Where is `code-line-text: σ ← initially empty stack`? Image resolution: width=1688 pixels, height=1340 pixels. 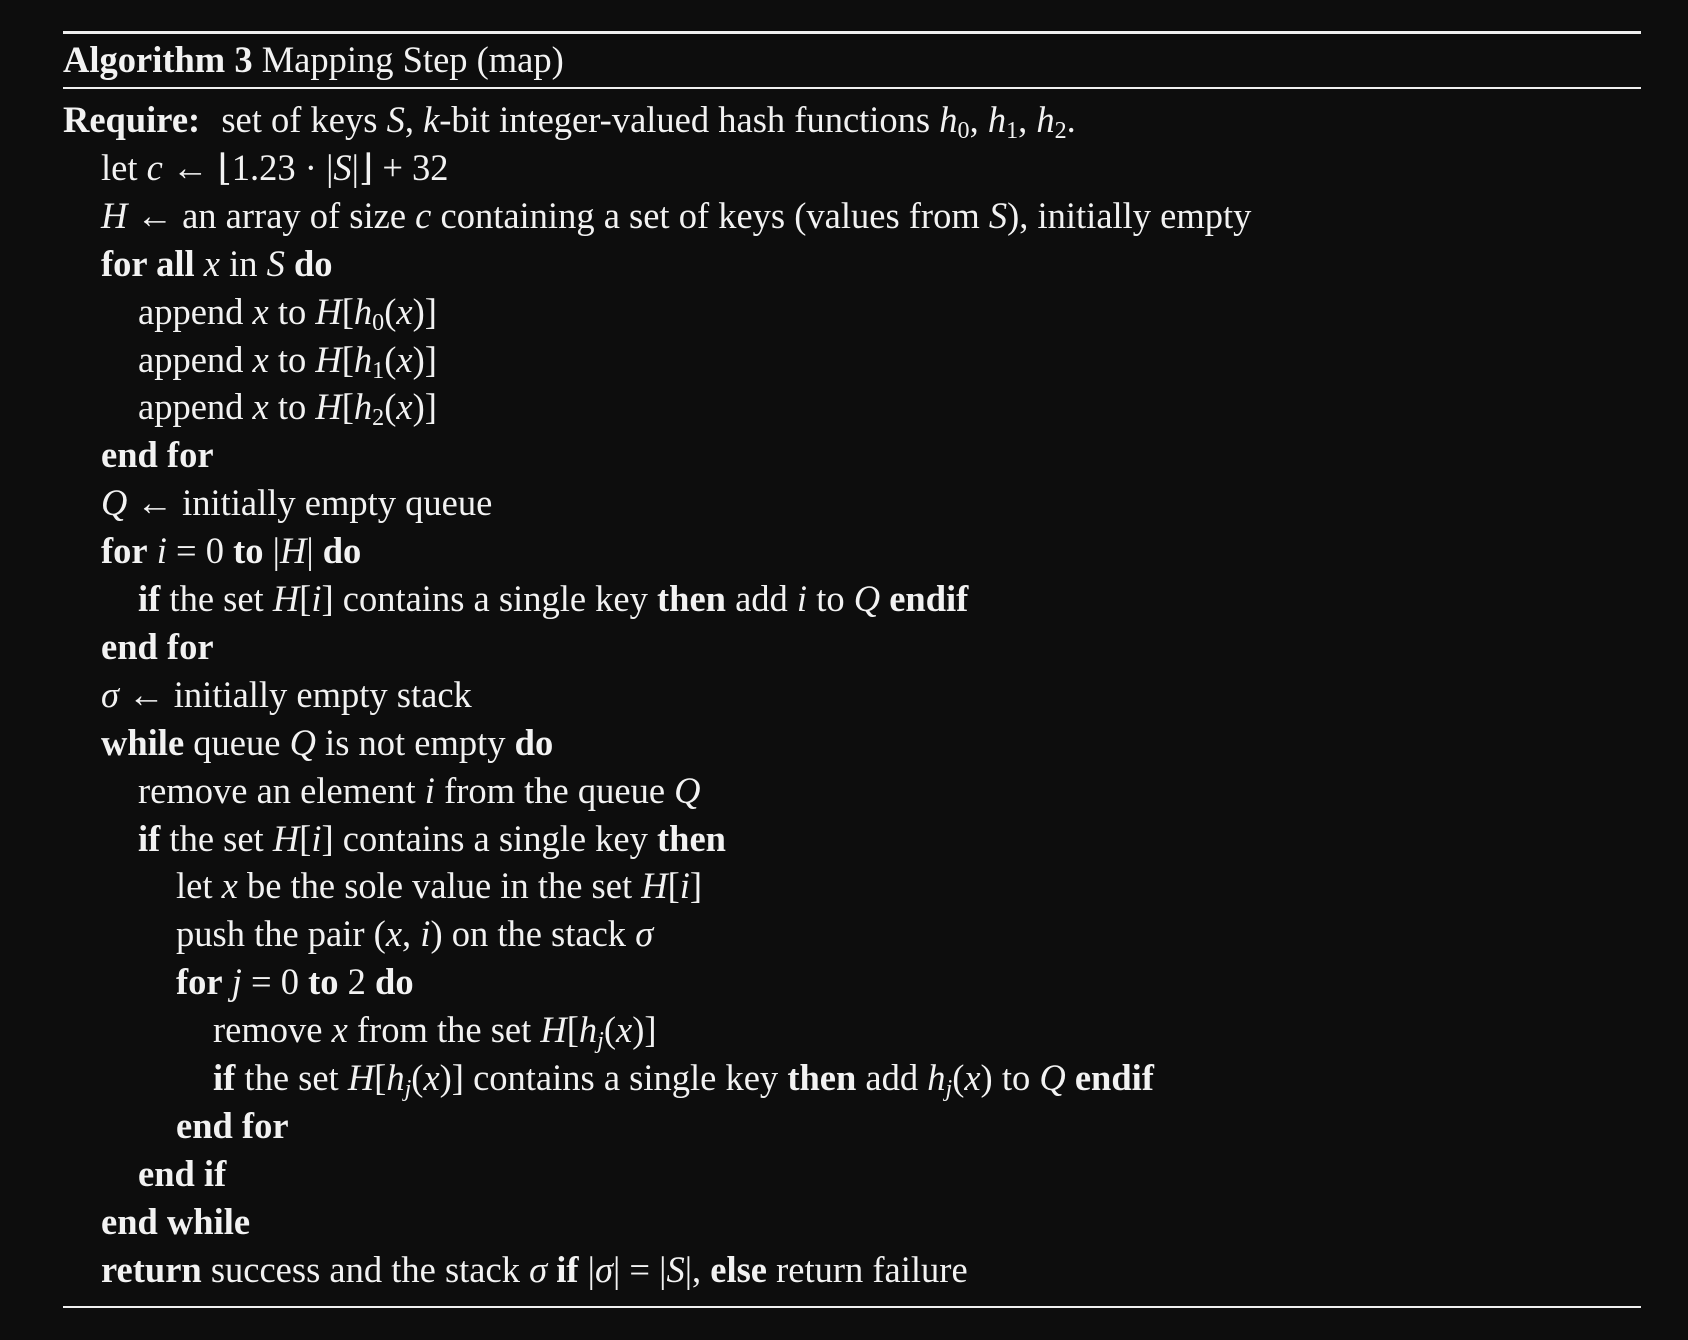 code-line-text: σ ← initially empty stack is located at coordinates (286, 694).